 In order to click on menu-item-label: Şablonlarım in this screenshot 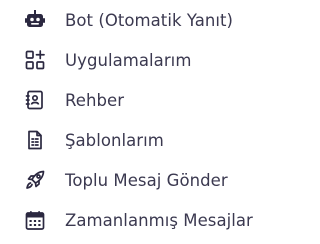, I will do `click(114, 140)`.